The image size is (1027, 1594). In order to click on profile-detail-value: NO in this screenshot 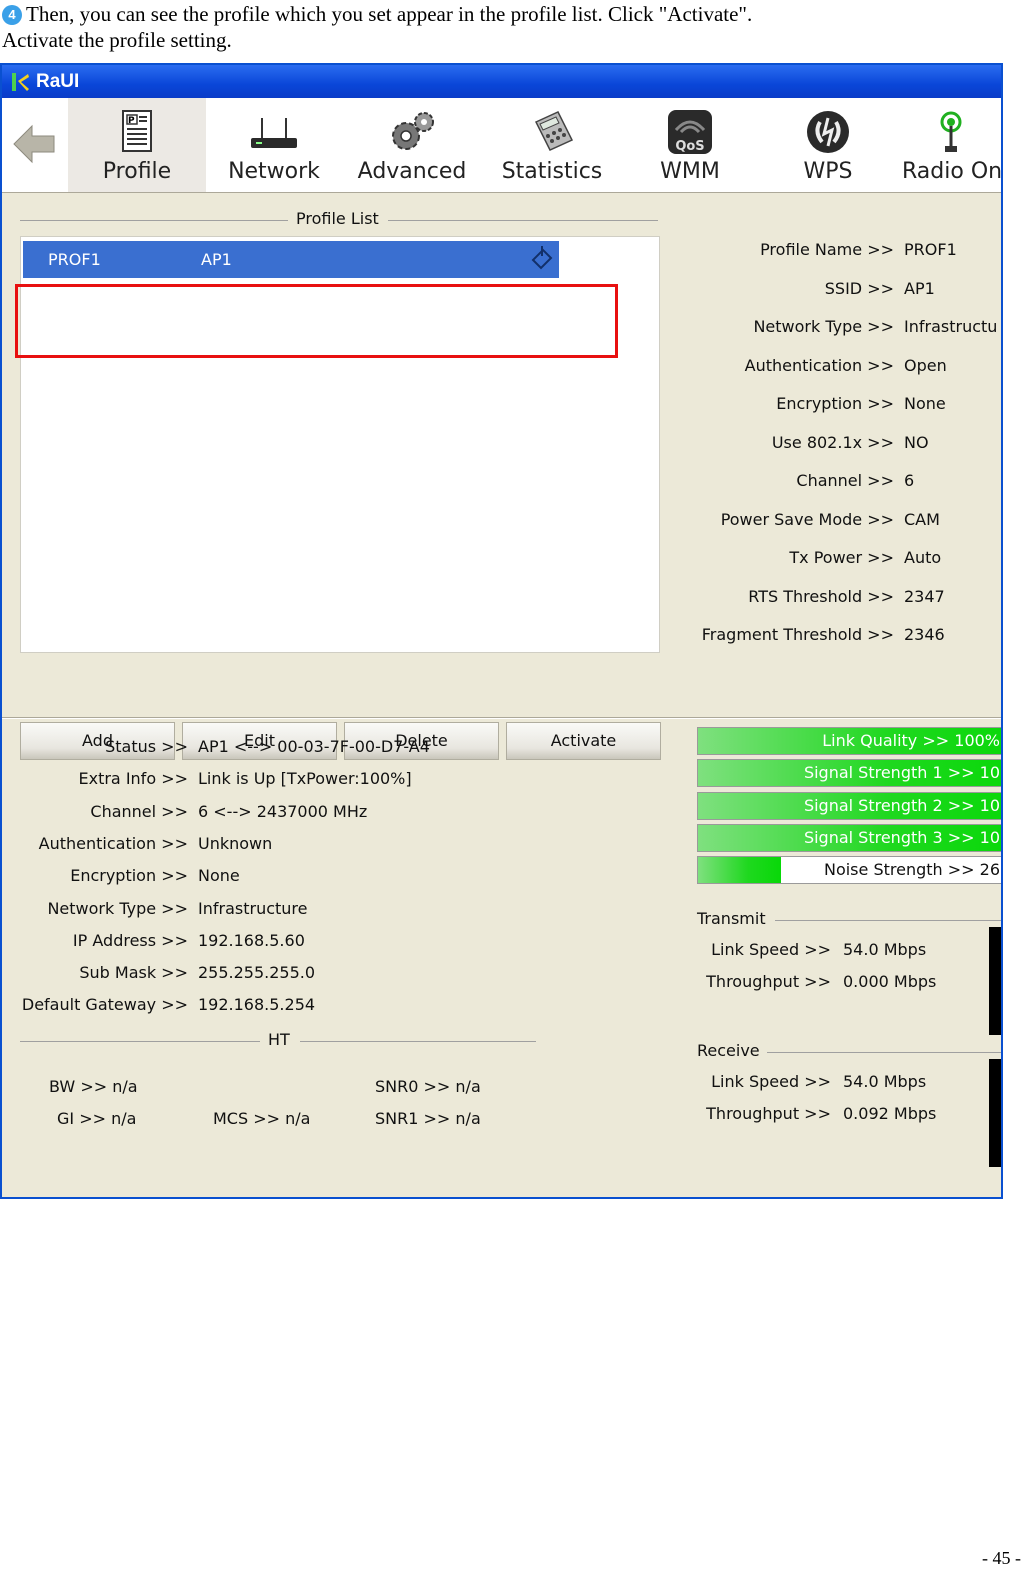, I will do `click(916, 442)`.